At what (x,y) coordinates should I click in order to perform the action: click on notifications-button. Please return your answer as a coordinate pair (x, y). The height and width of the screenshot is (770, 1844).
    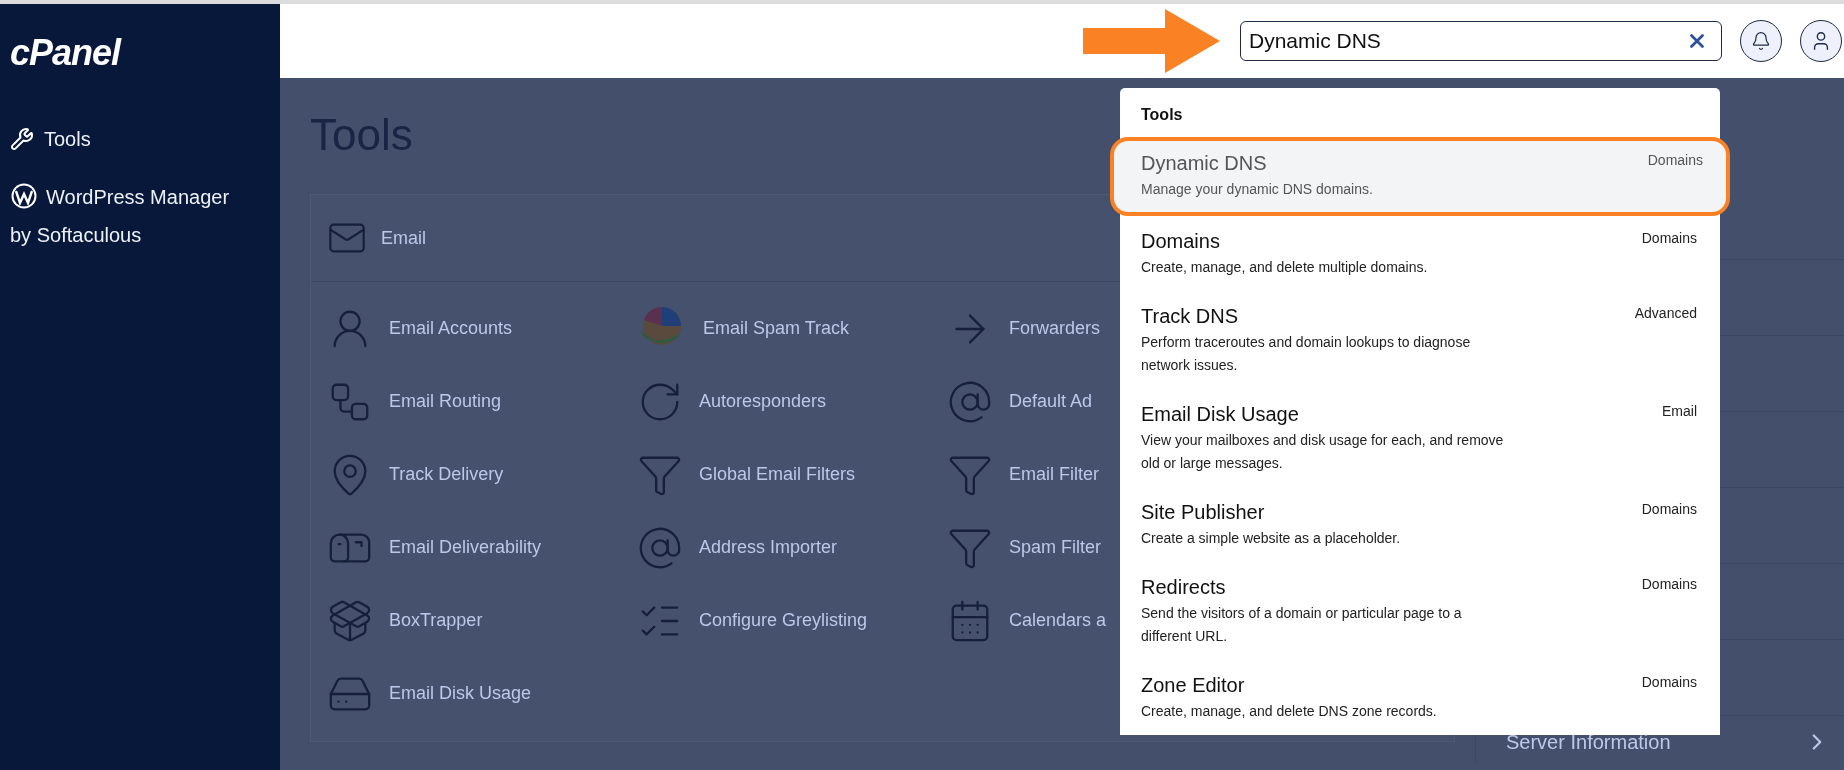
    Looking at the image, I should click on (1761, 41).